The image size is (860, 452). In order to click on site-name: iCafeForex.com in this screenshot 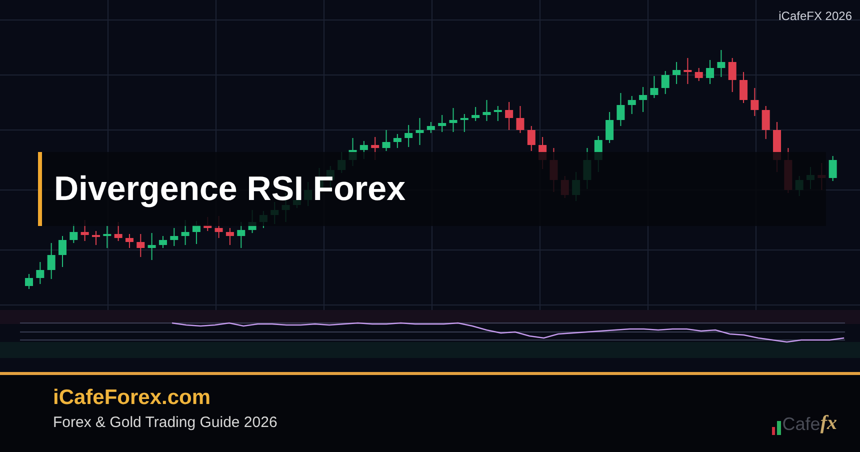, I will do `click(132, 398)`.